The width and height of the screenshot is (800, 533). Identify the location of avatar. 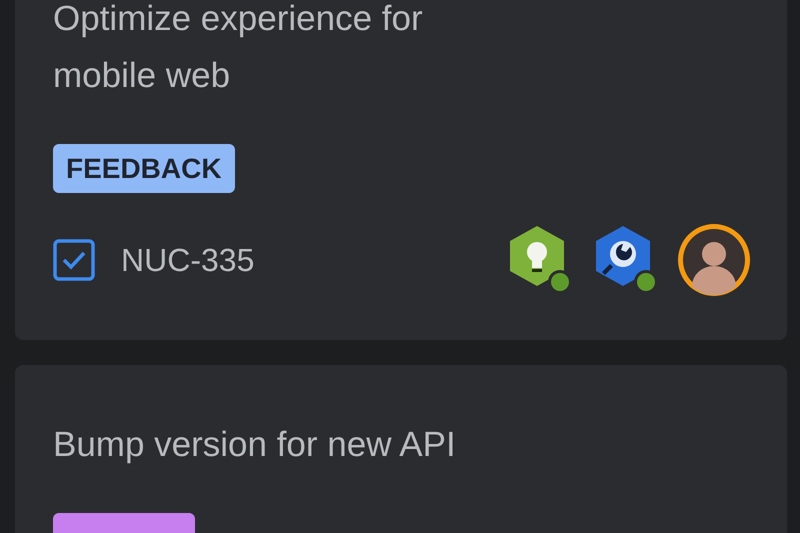
(714, 260).